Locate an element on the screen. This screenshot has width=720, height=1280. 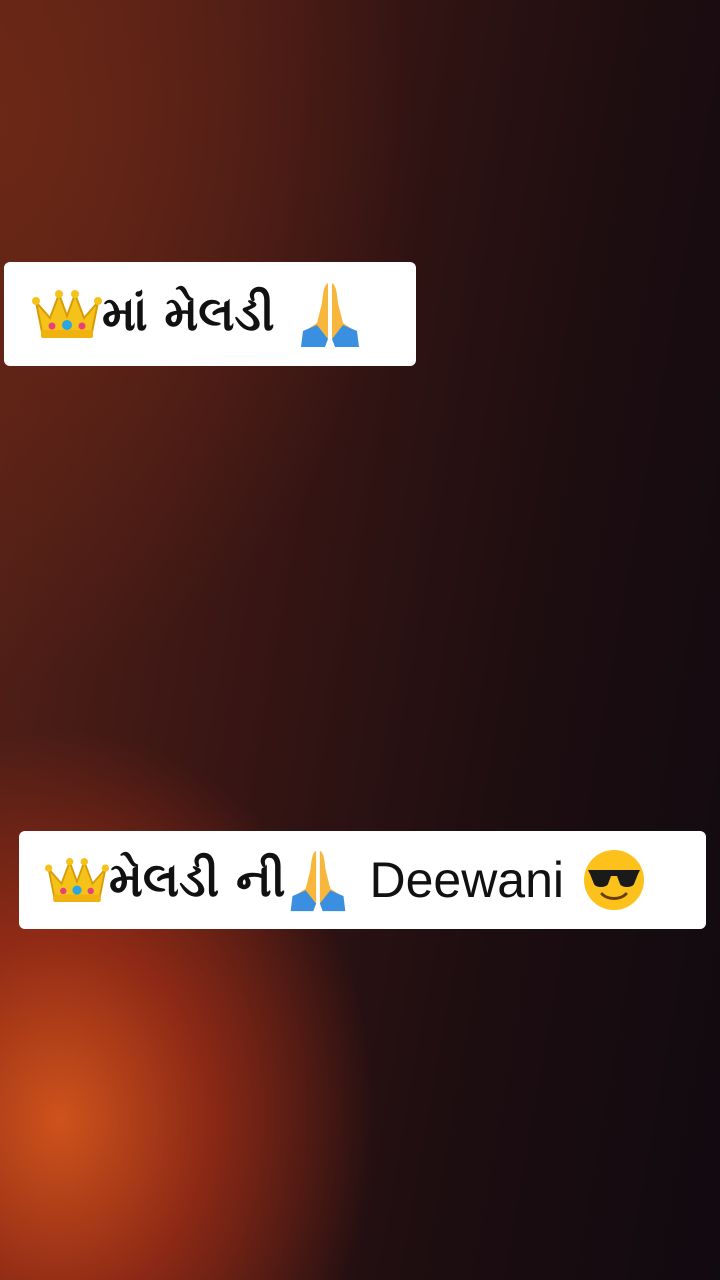
caption-text-bottom: મેલડી ની is located at coordinates (197, 879).